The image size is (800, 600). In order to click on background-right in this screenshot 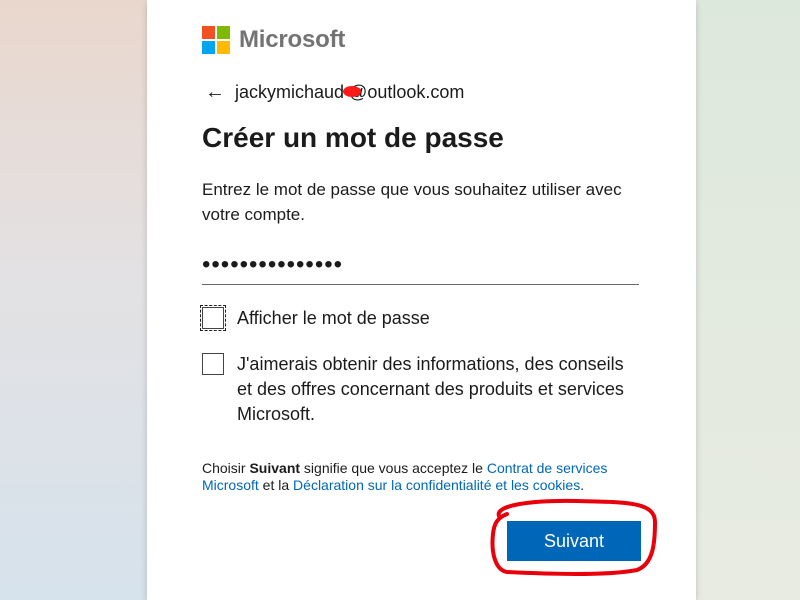, I will do `click(748, 300)`.